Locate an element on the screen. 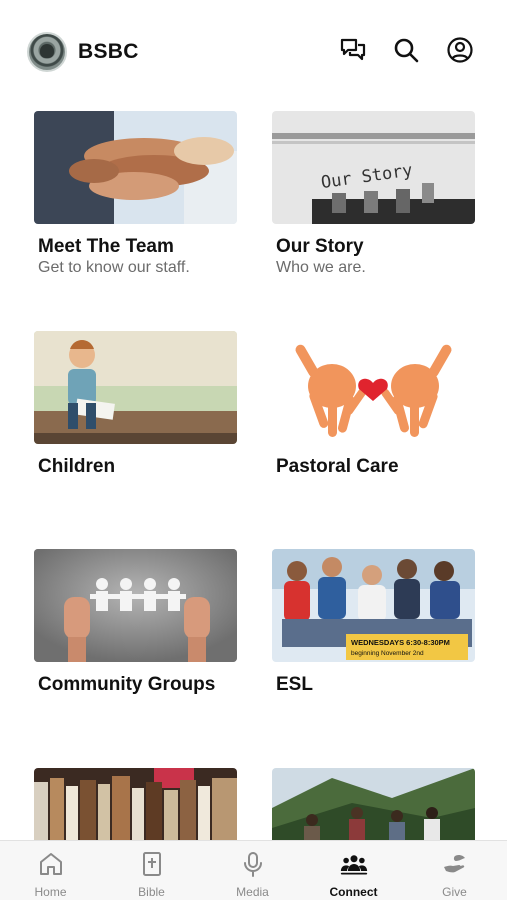  card-title: Community Groups is located at coordinates (127, 684).